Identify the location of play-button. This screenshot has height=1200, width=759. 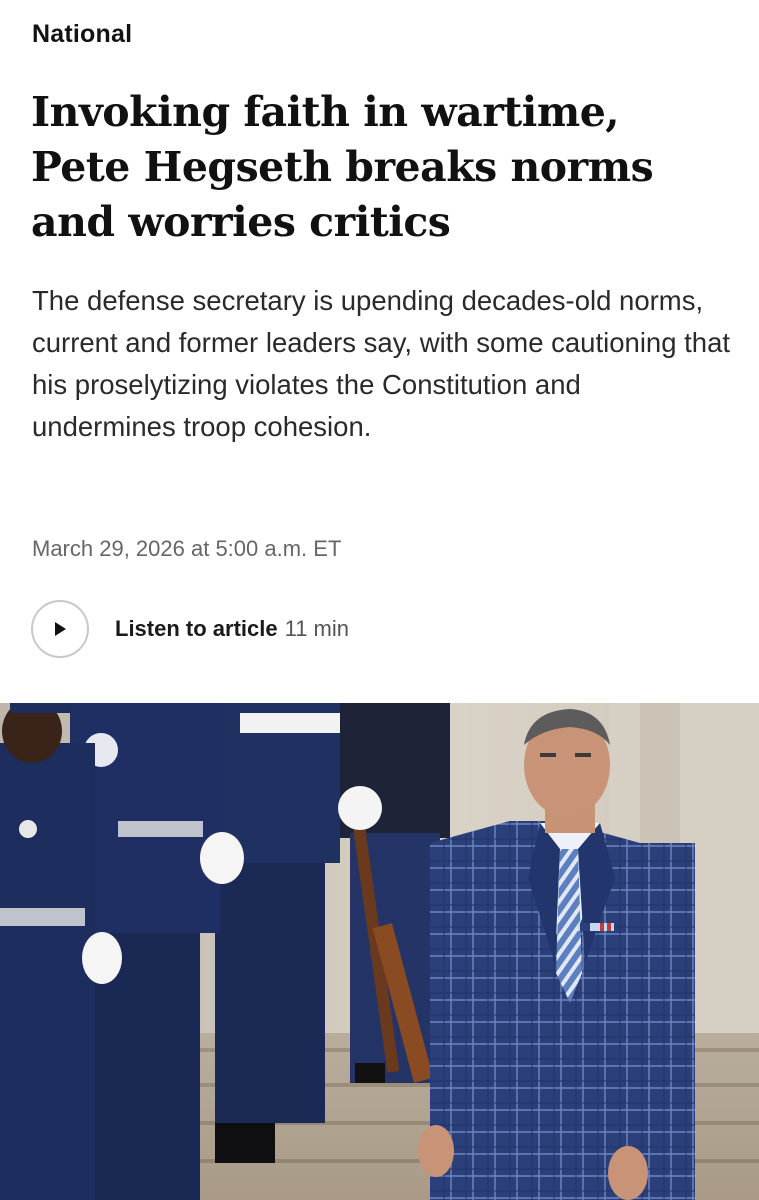
(60, 629).